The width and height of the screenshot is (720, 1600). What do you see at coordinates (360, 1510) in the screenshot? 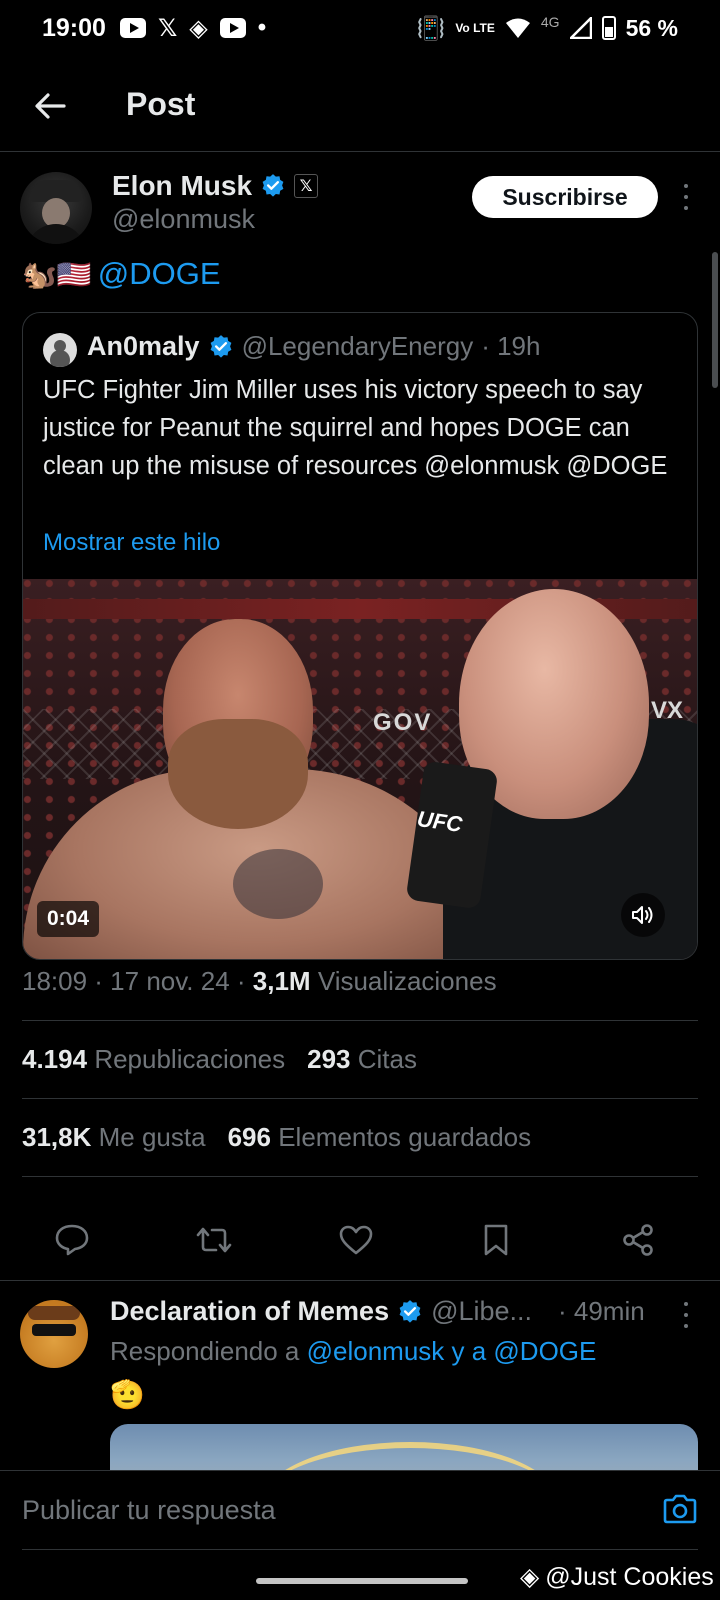
I see `reply-composer: Publicar tu respuesta` at bounding box center [360, 1510].